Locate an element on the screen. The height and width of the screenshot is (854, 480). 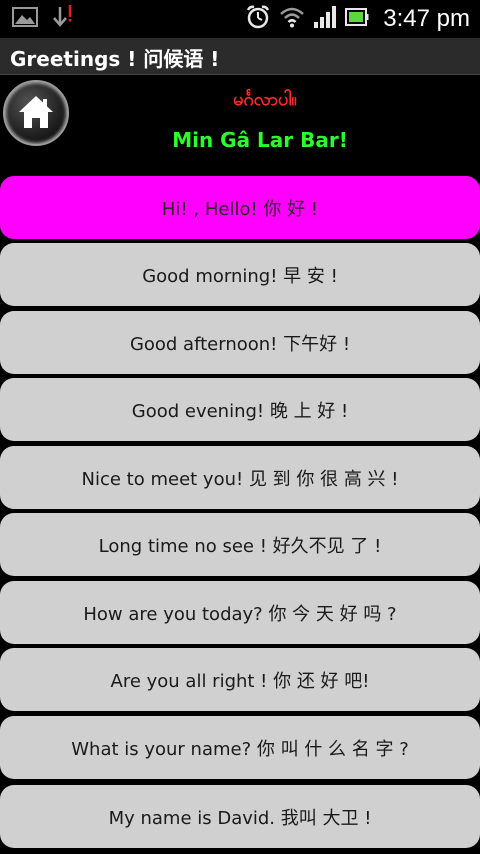
download-alert-icon is located at coordinates (63, 19).